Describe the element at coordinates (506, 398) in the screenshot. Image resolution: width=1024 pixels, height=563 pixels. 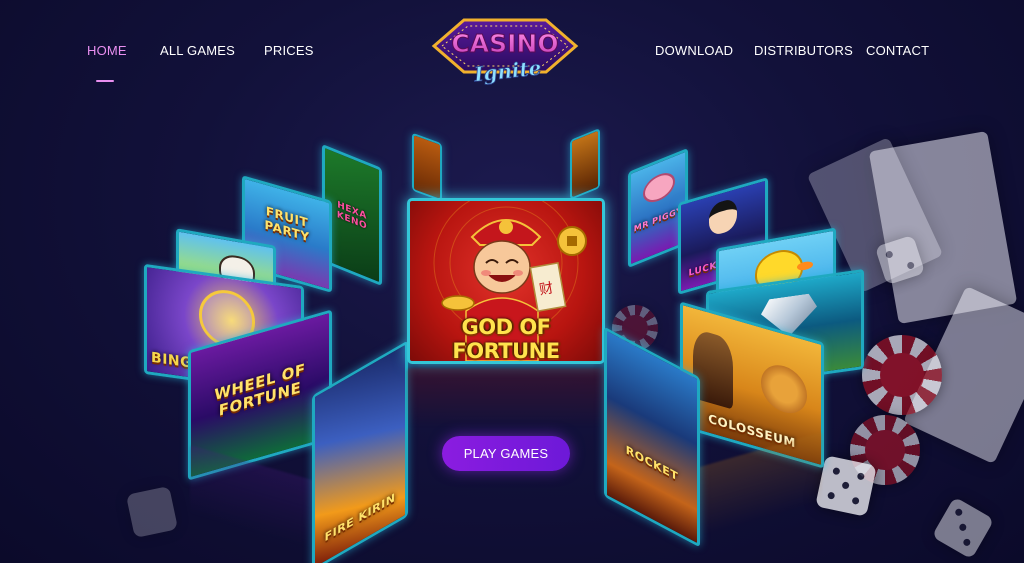
I see `tile-reflection` at that location.